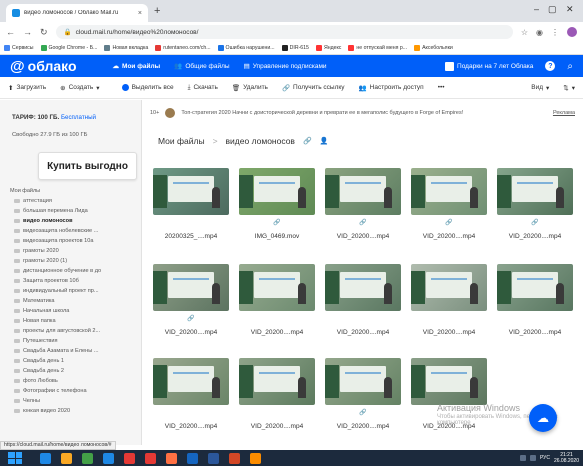 The height and width of the screenshot is (466, 583). Describe the element at coordinates (75, 281) in the screenshot. I see `sidebar-folder-item: Защита проектов 10б` at that location.